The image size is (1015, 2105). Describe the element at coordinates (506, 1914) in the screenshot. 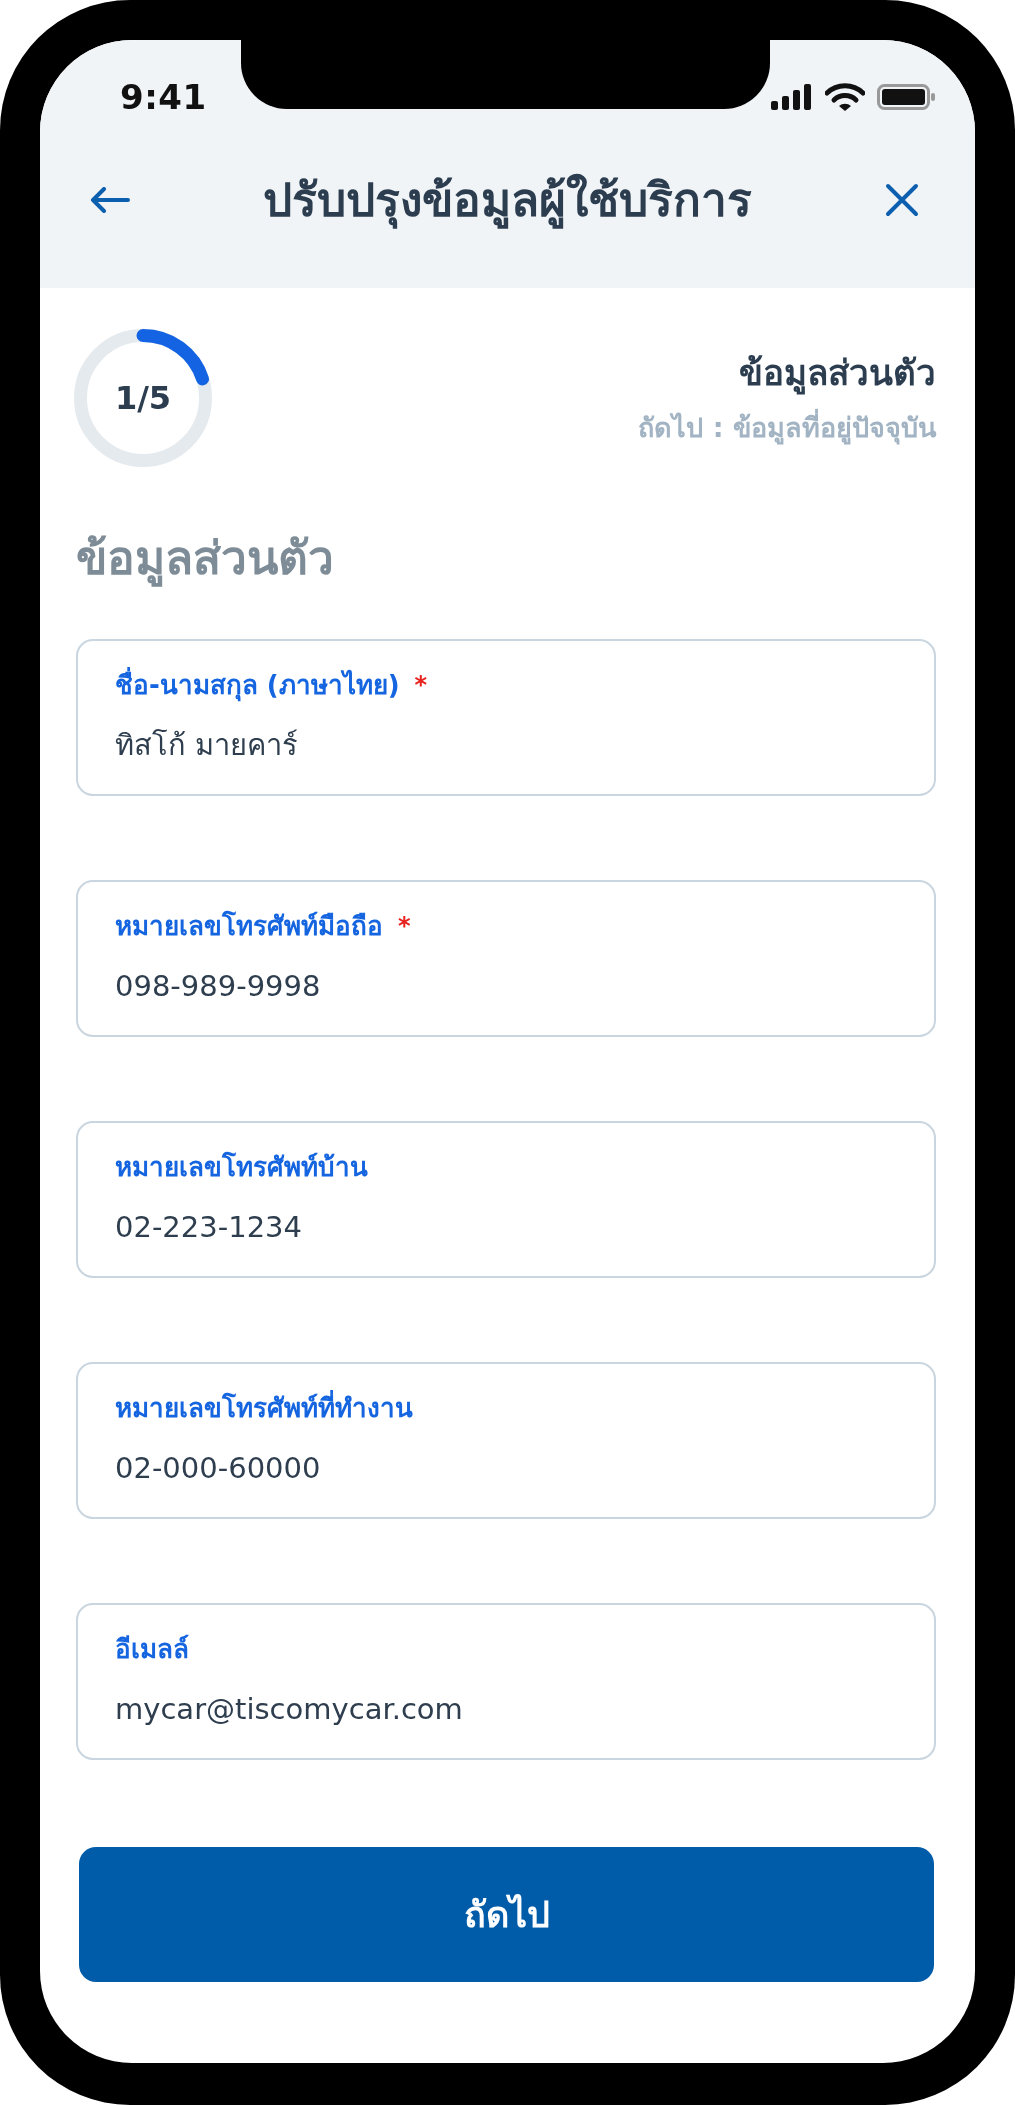

I see `next-button: ถัดไป` at that location.